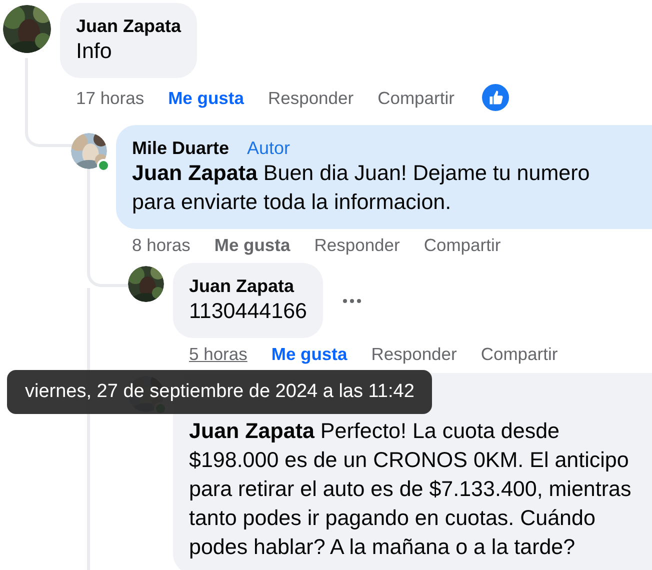  I want to click on timestamp-link: 5 horas, so click(218, 354).